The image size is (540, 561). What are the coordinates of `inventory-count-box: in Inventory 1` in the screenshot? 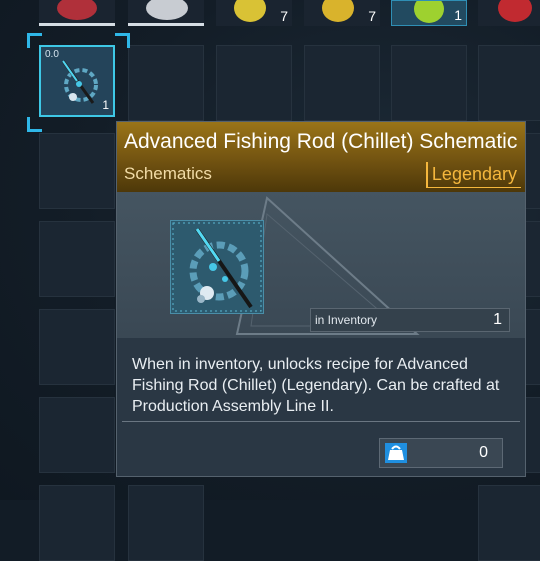 It's located at (410, 320).